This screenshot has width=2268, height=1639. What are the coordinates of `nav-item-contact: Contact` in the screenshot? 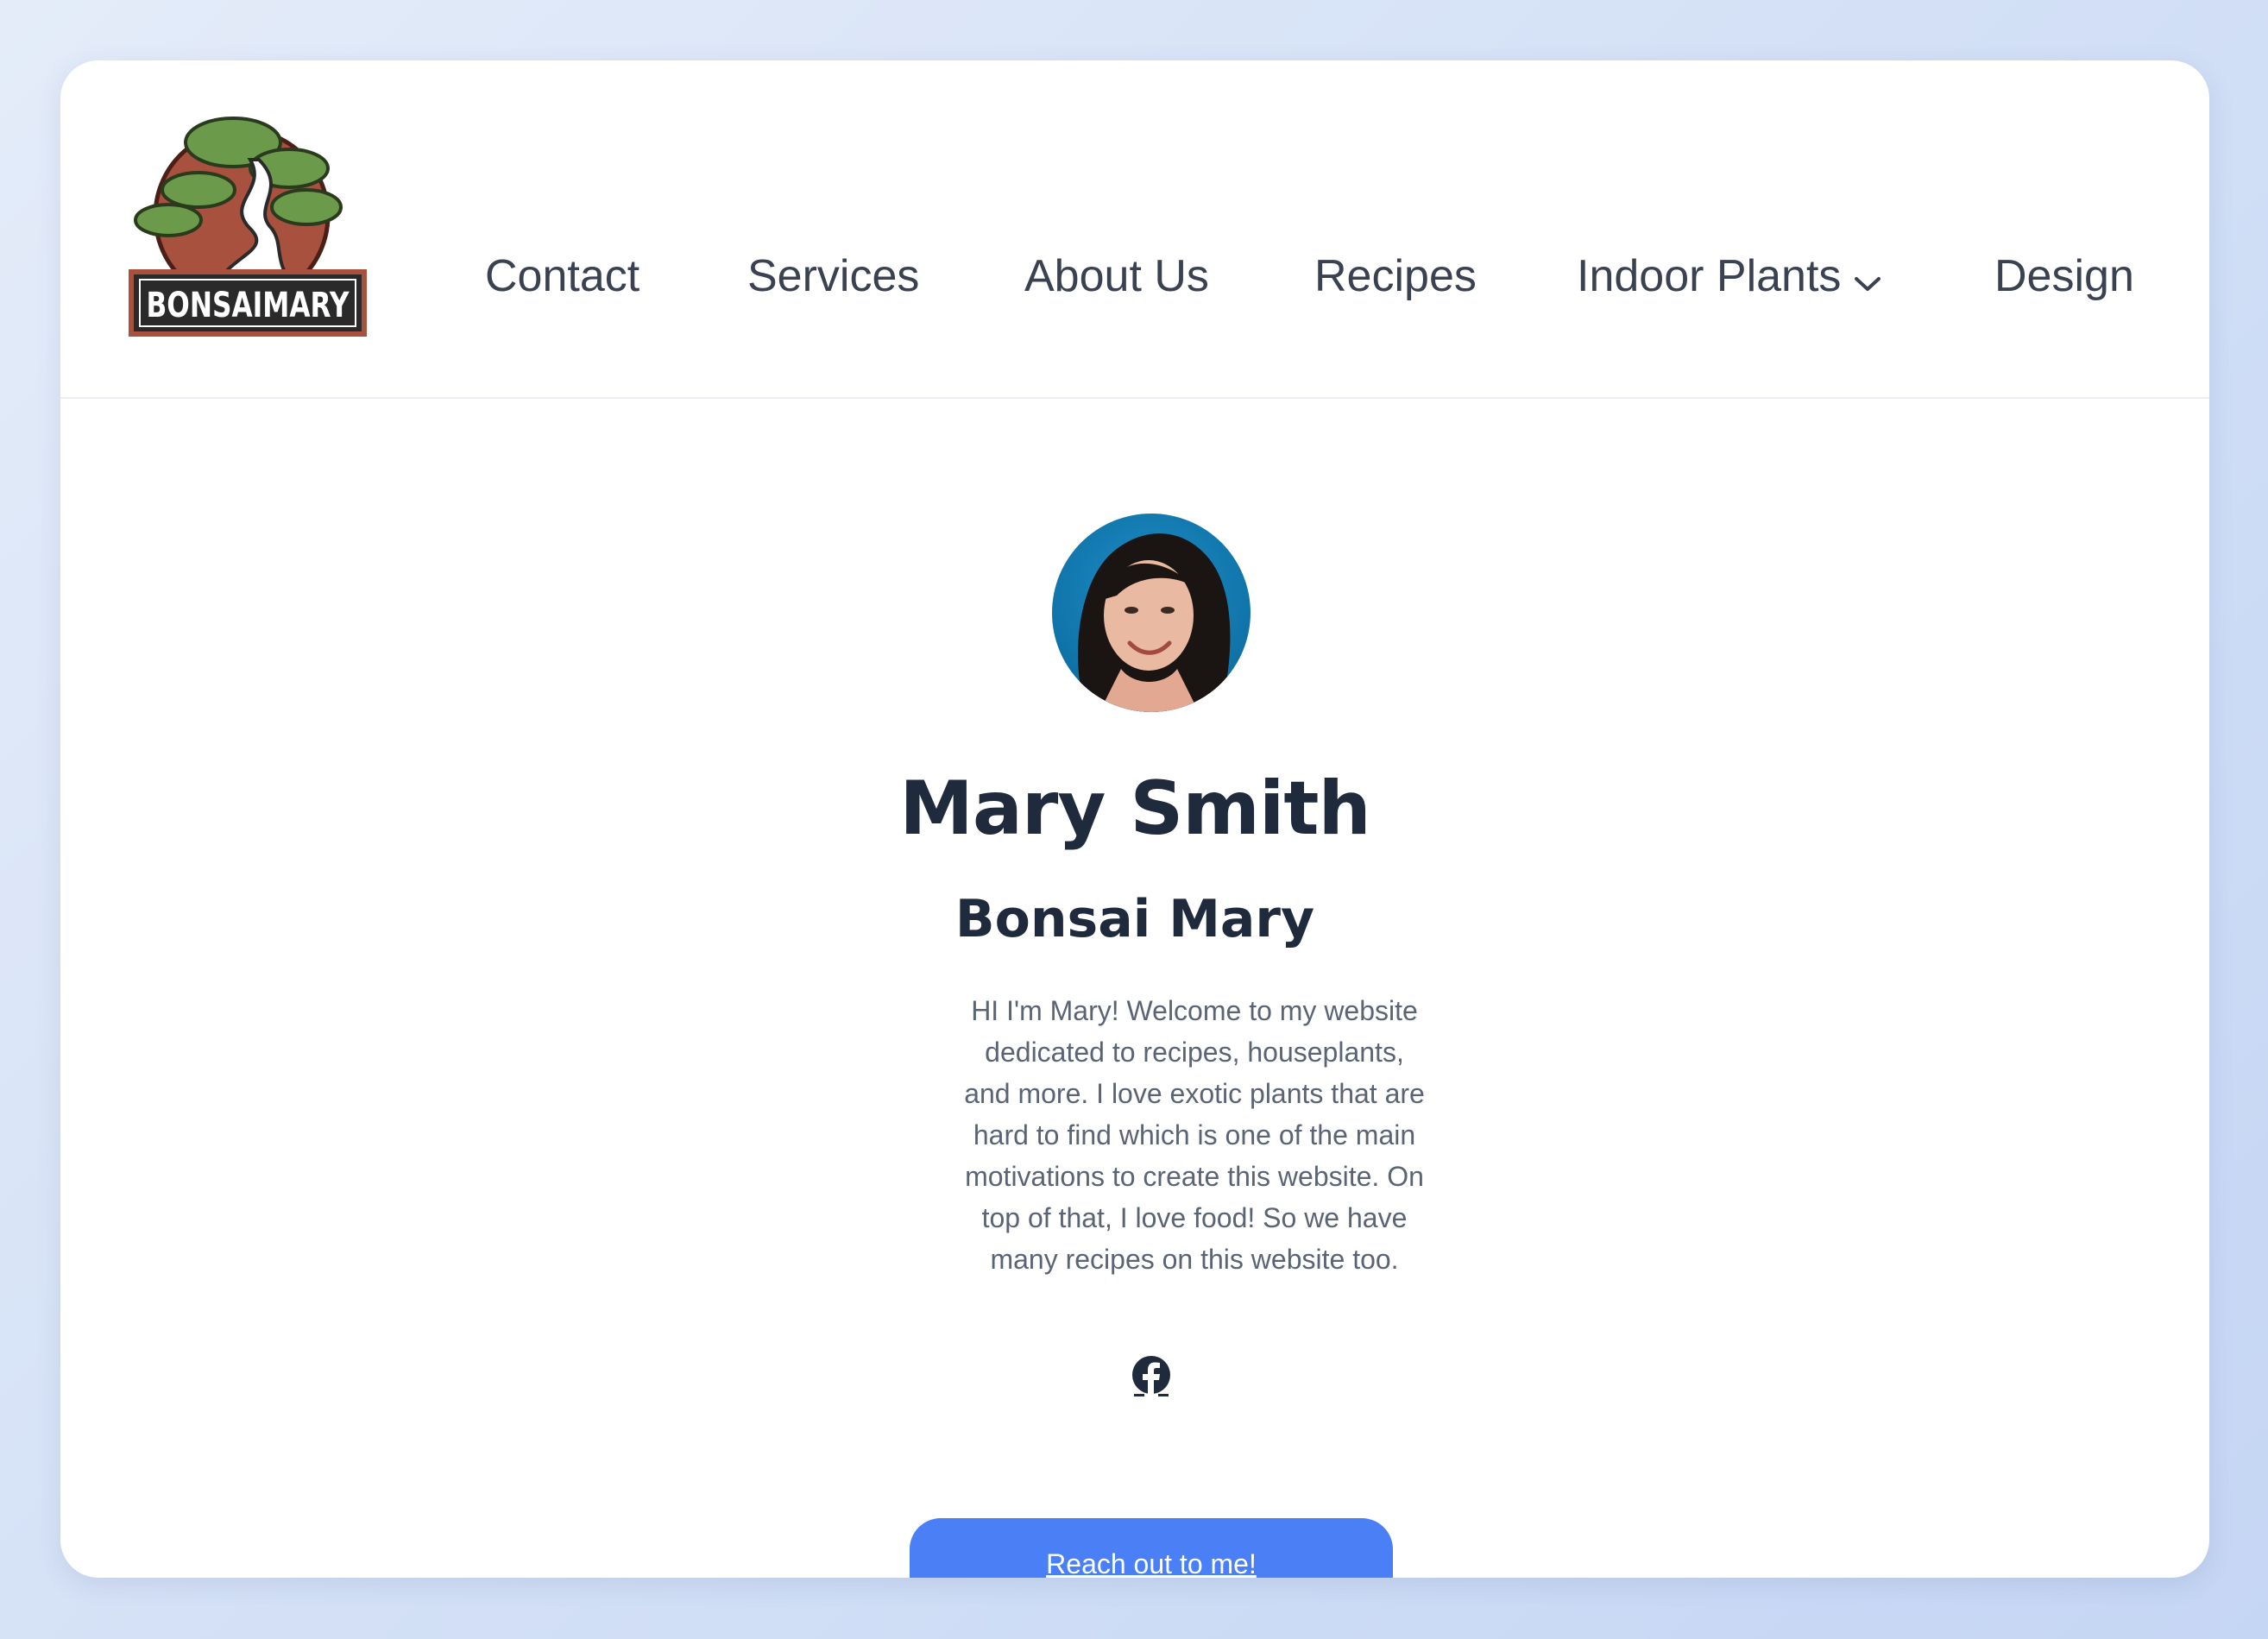 It's located at (562, 276).